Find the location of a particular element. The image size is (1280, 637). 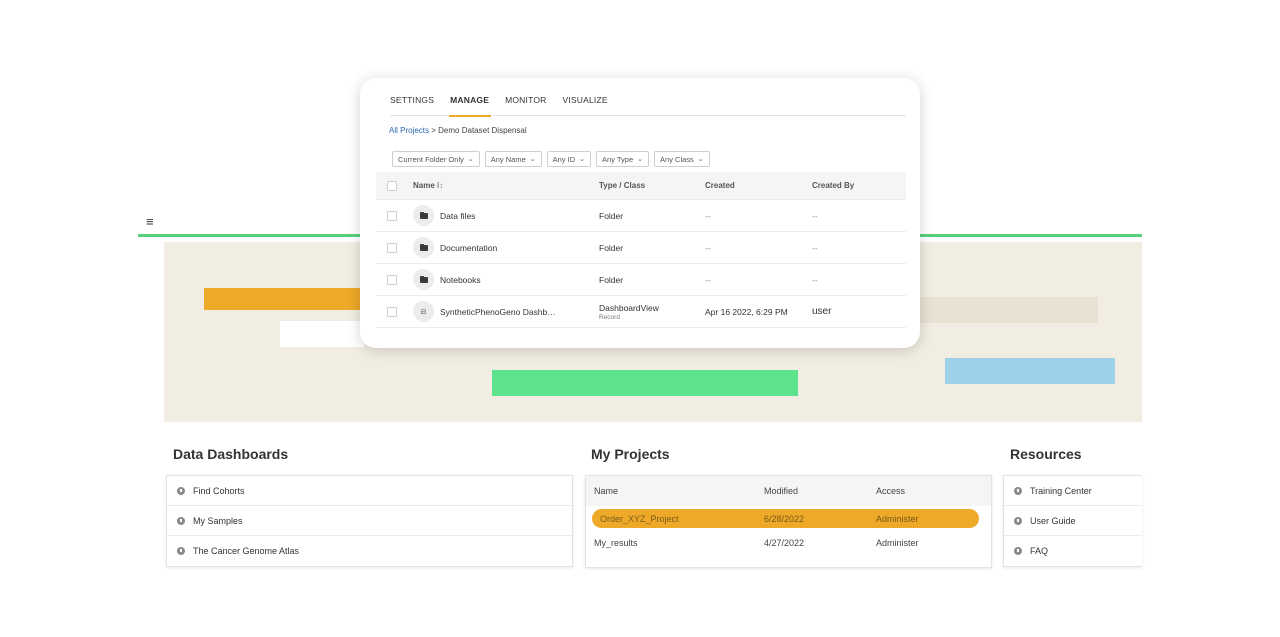

dashboard-icon: ⊟ is located at coordinates (423, 311).